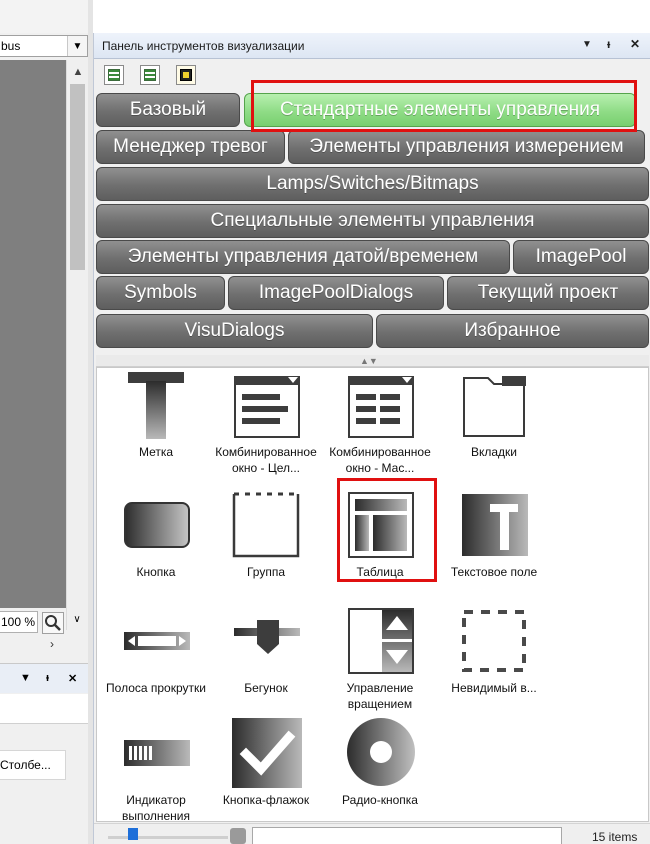  I want to click on chevron-down-icon: ▼, so click(77, 46).